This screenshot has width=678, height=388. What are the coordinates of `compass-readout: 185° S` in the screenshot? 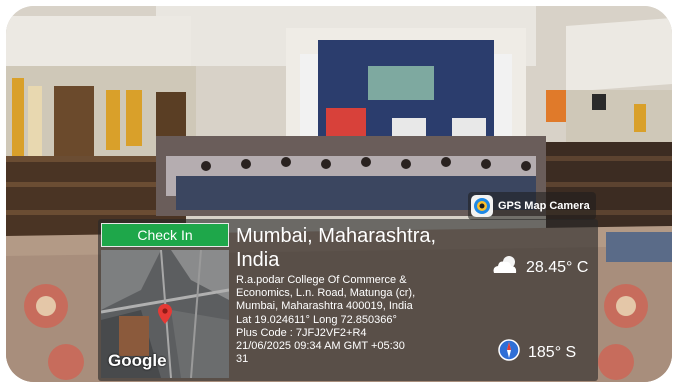 It's located at (537, 352).